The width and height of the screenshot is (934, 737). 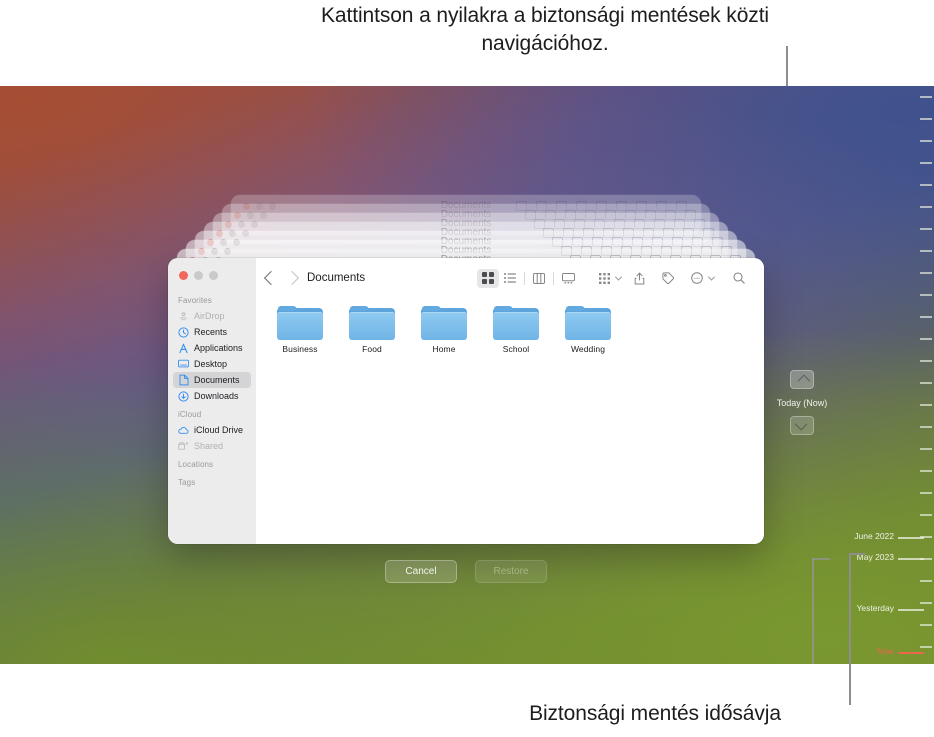 I want to click on desktop-icon, so click(x=183, y=364).